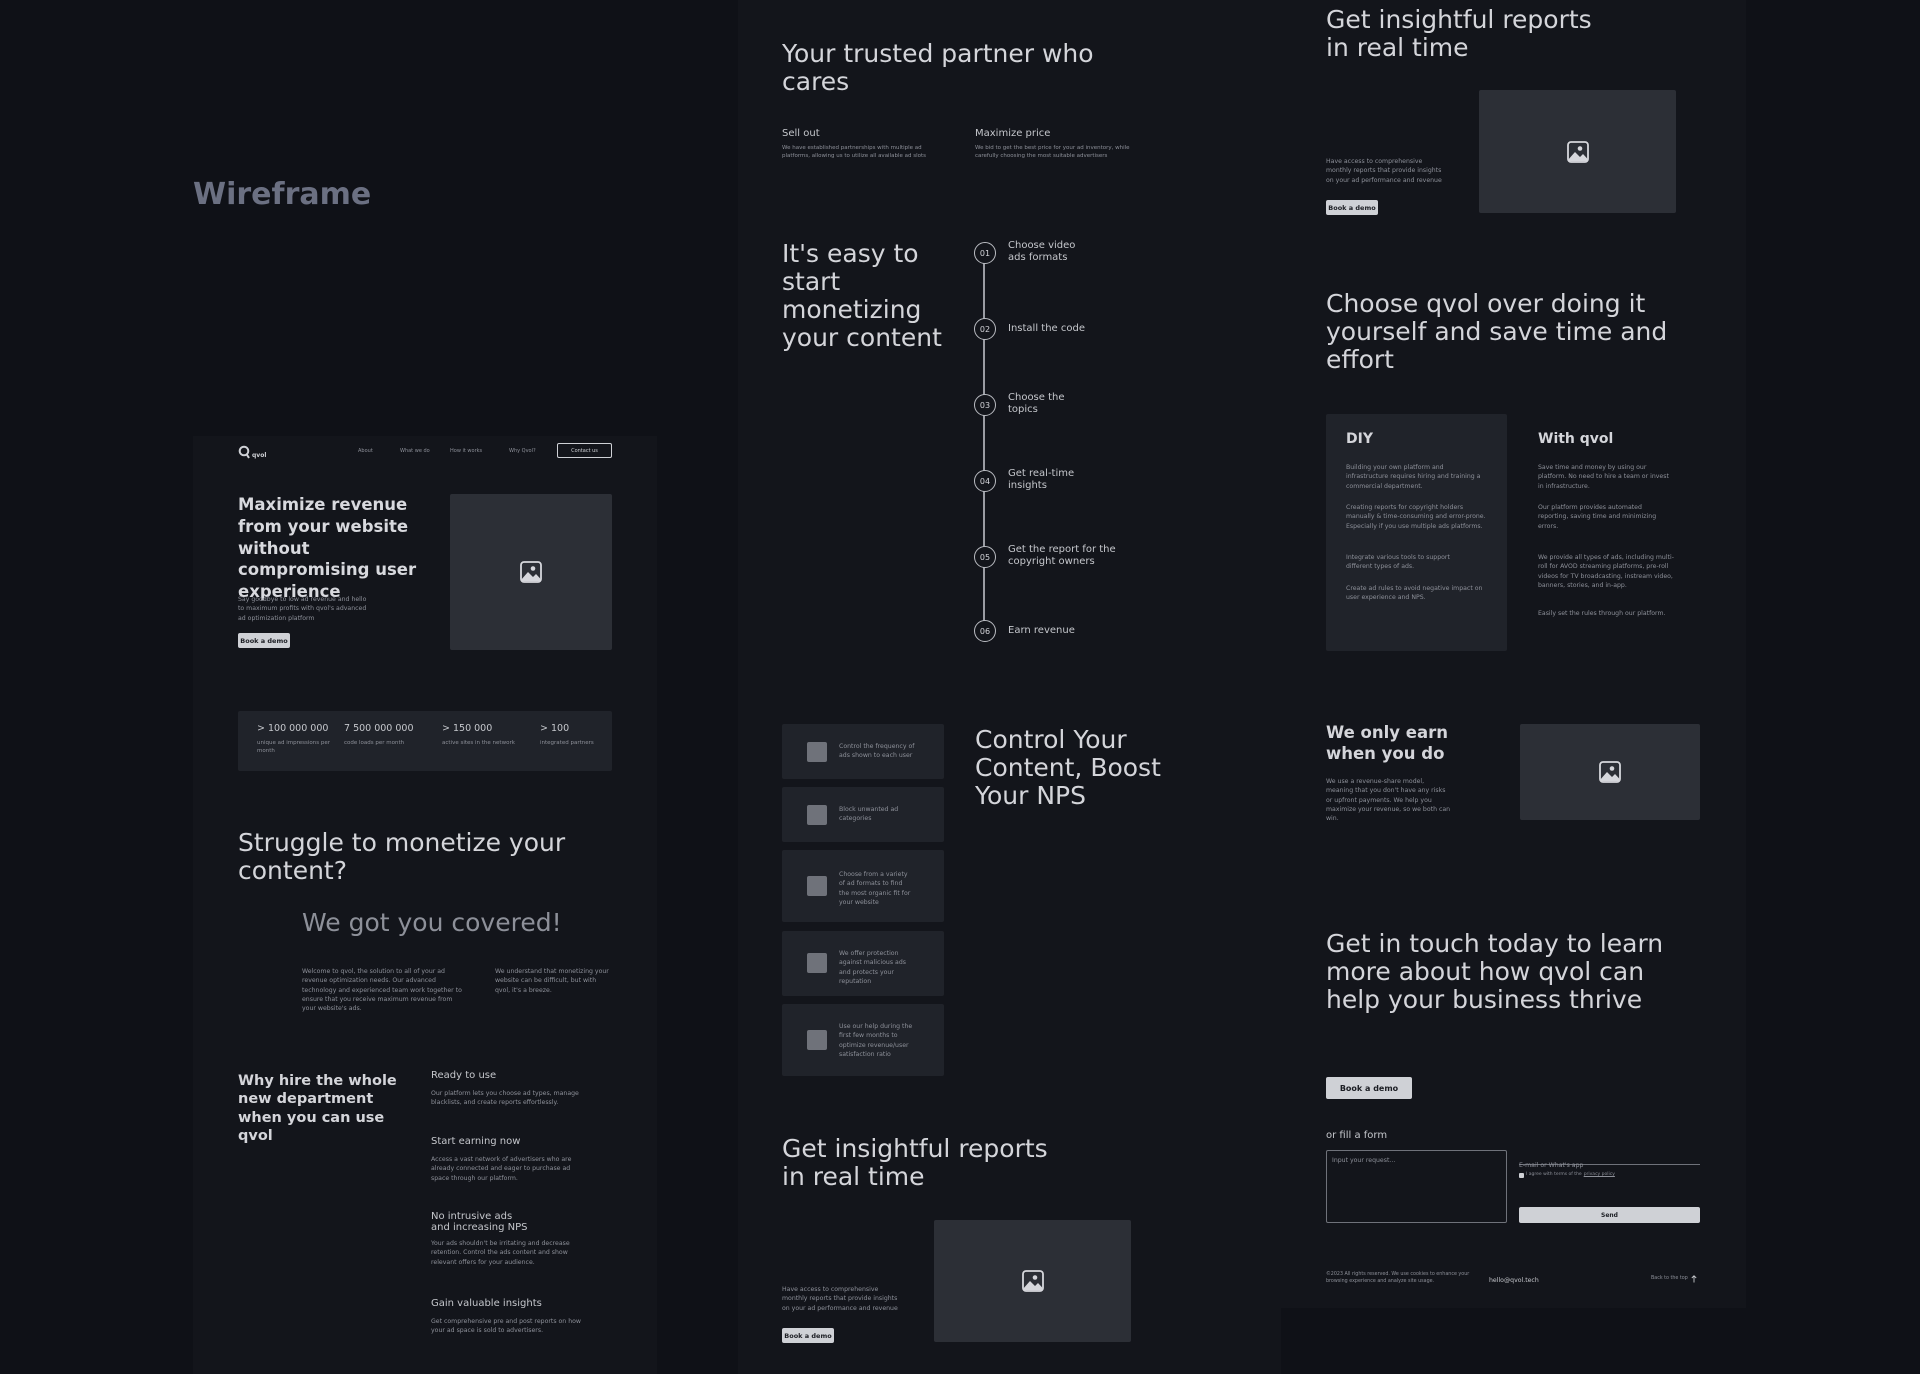 The height and width of the screenshot is (1374, 1920). What do you see at coordinates (1046, 328) in the screenshot?
I see `step-label: Install the code` at bounding box center [1046, 328].